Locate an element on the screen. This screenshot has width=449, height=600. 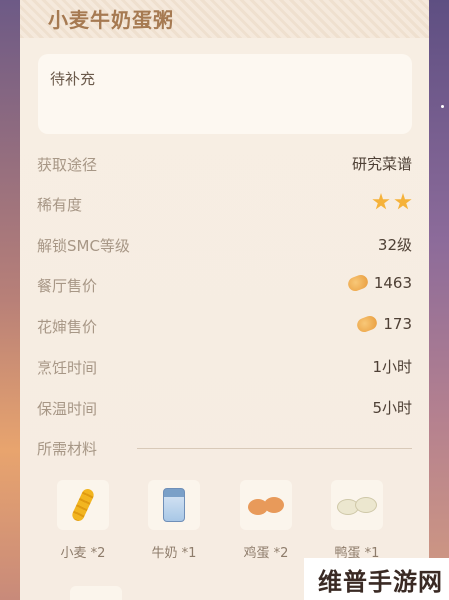
stat-label: 稀有度 is located at coordinates (60, 205).